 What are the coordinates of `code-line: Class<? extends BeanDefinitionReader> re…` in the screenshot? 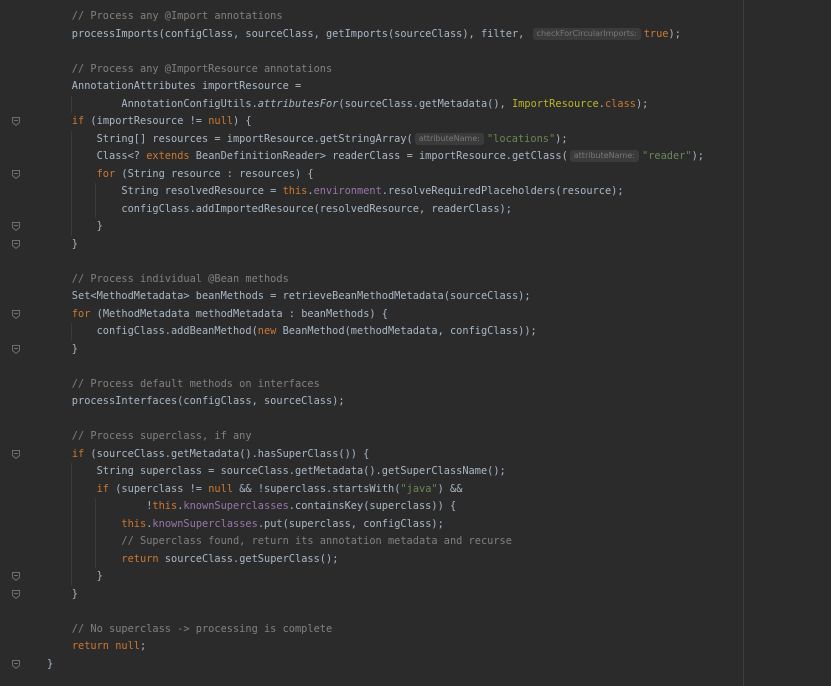 It's located at (370, 157).